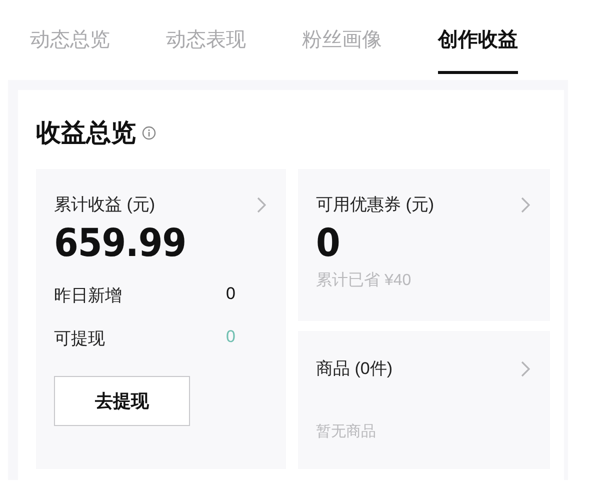  What do you see at coordinates (328, 244) in the screenshot?
I see `coupon-amount: 0` at bounding box center [328, 244].